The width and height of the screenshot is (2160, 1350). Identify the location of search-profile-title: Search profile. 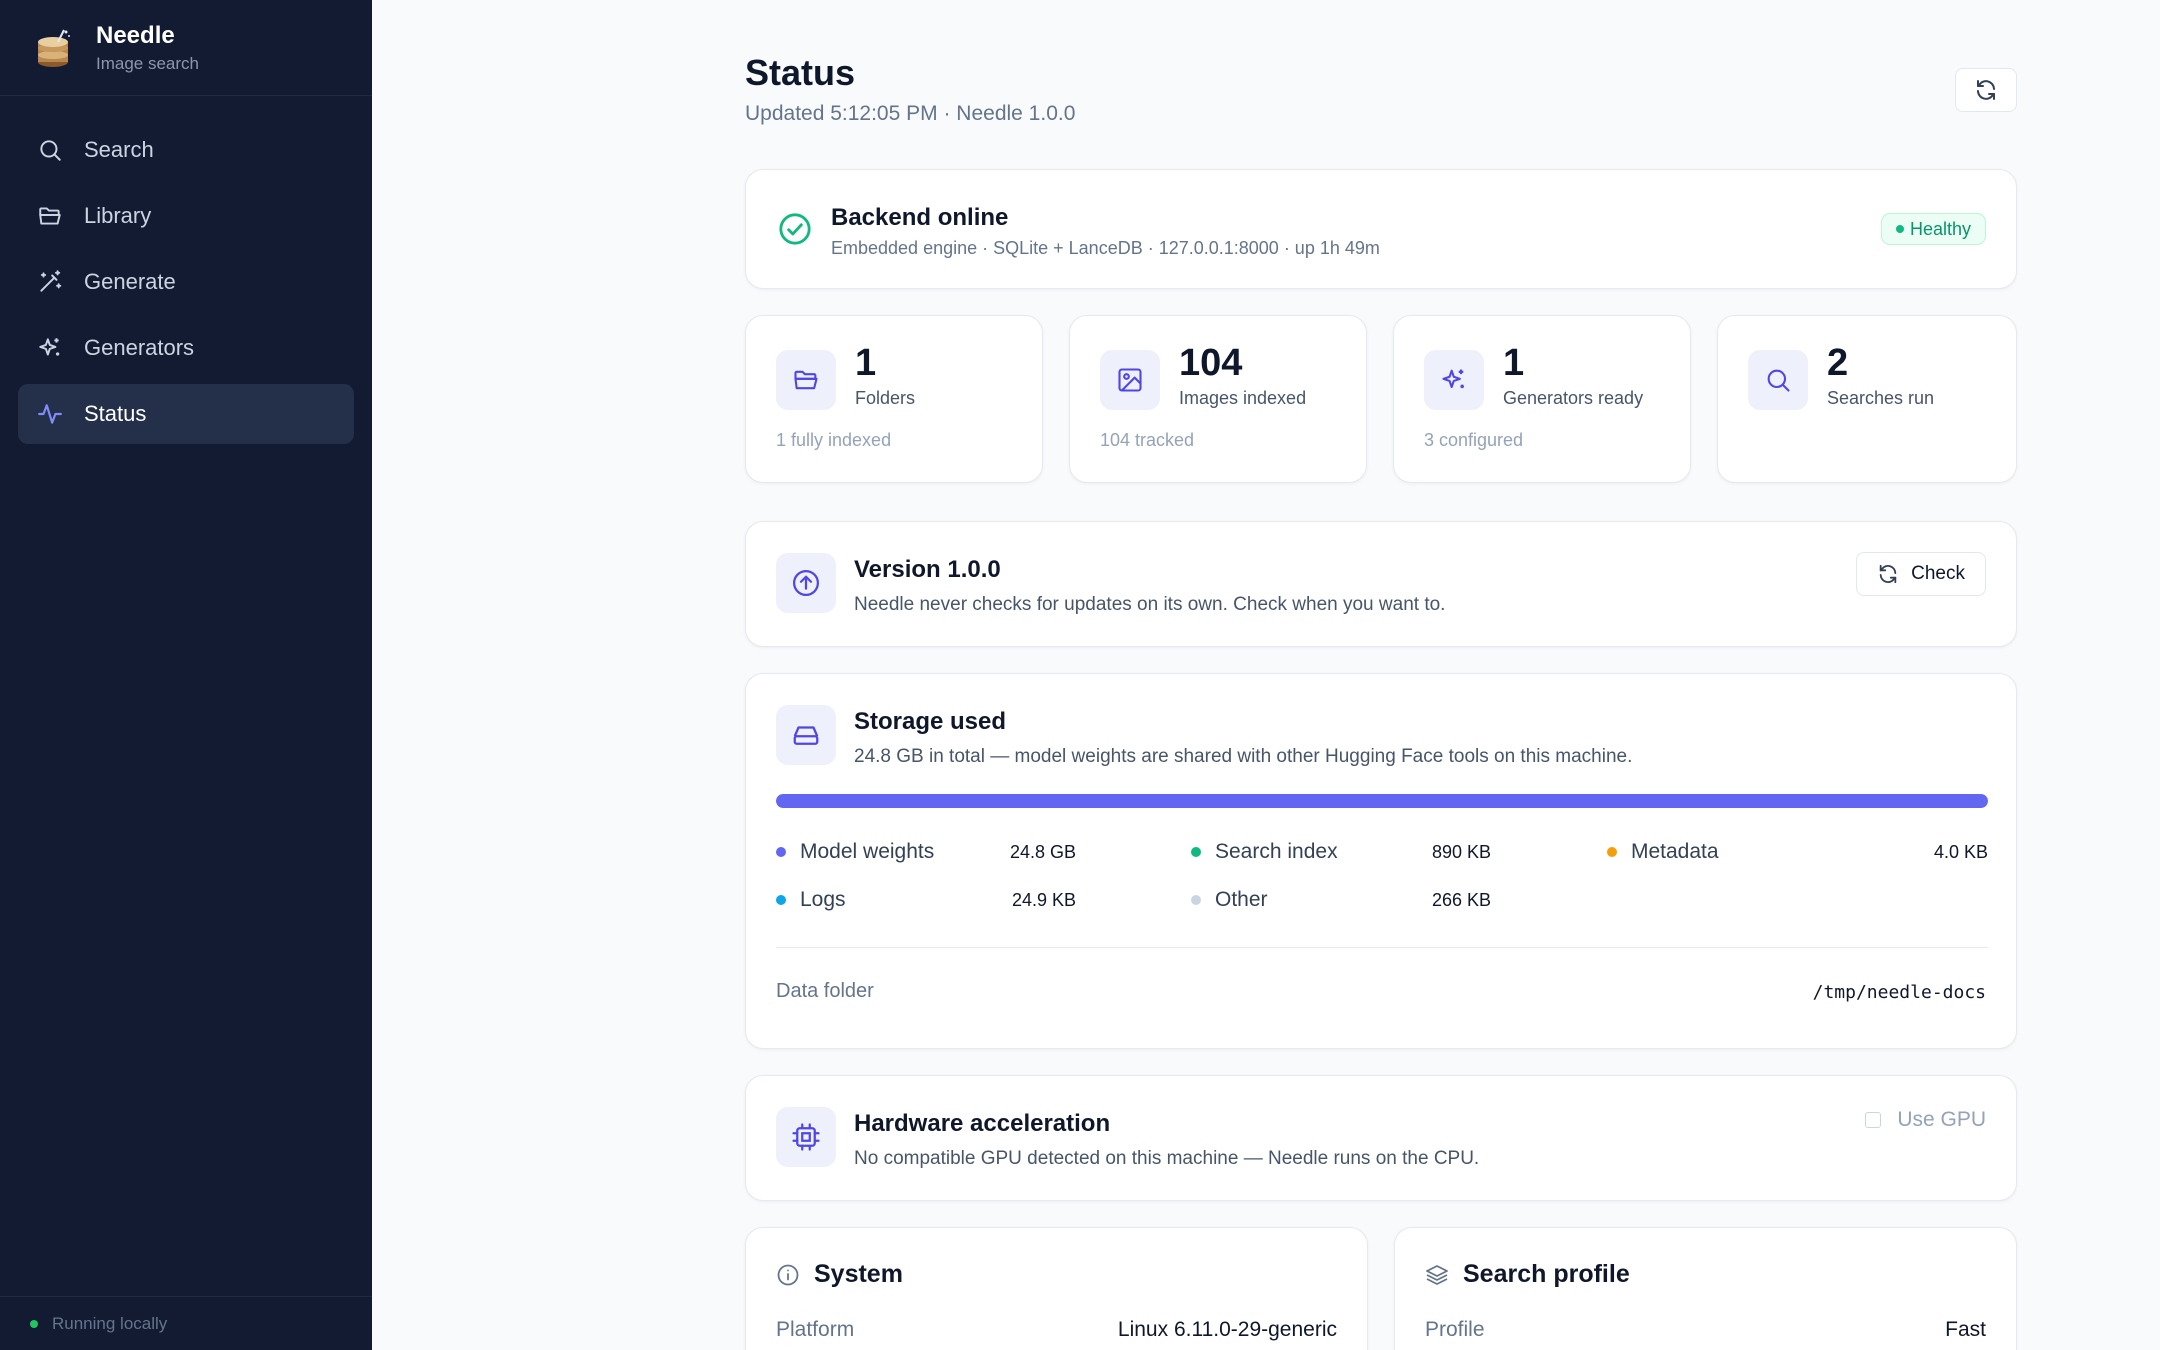
(1546, 1274).